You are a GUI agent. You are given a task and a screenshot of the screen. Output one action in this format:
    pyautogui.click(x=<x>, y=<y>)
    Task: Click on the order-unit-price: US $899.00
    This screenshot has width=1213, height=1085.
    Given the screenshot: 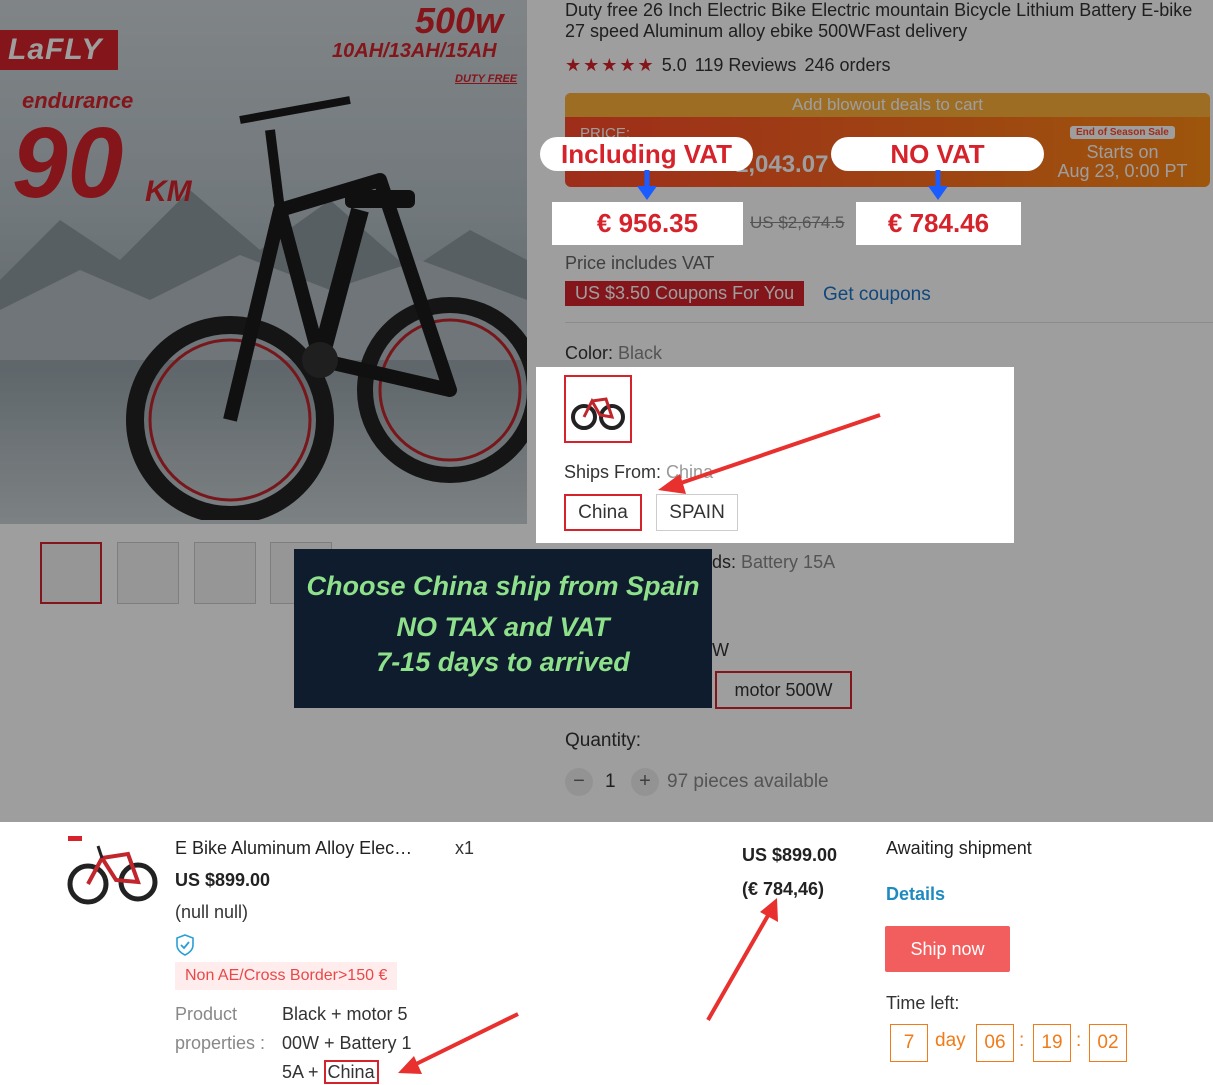 What is the action you would take?
    pyautogui.click(x=223, y=880)
    